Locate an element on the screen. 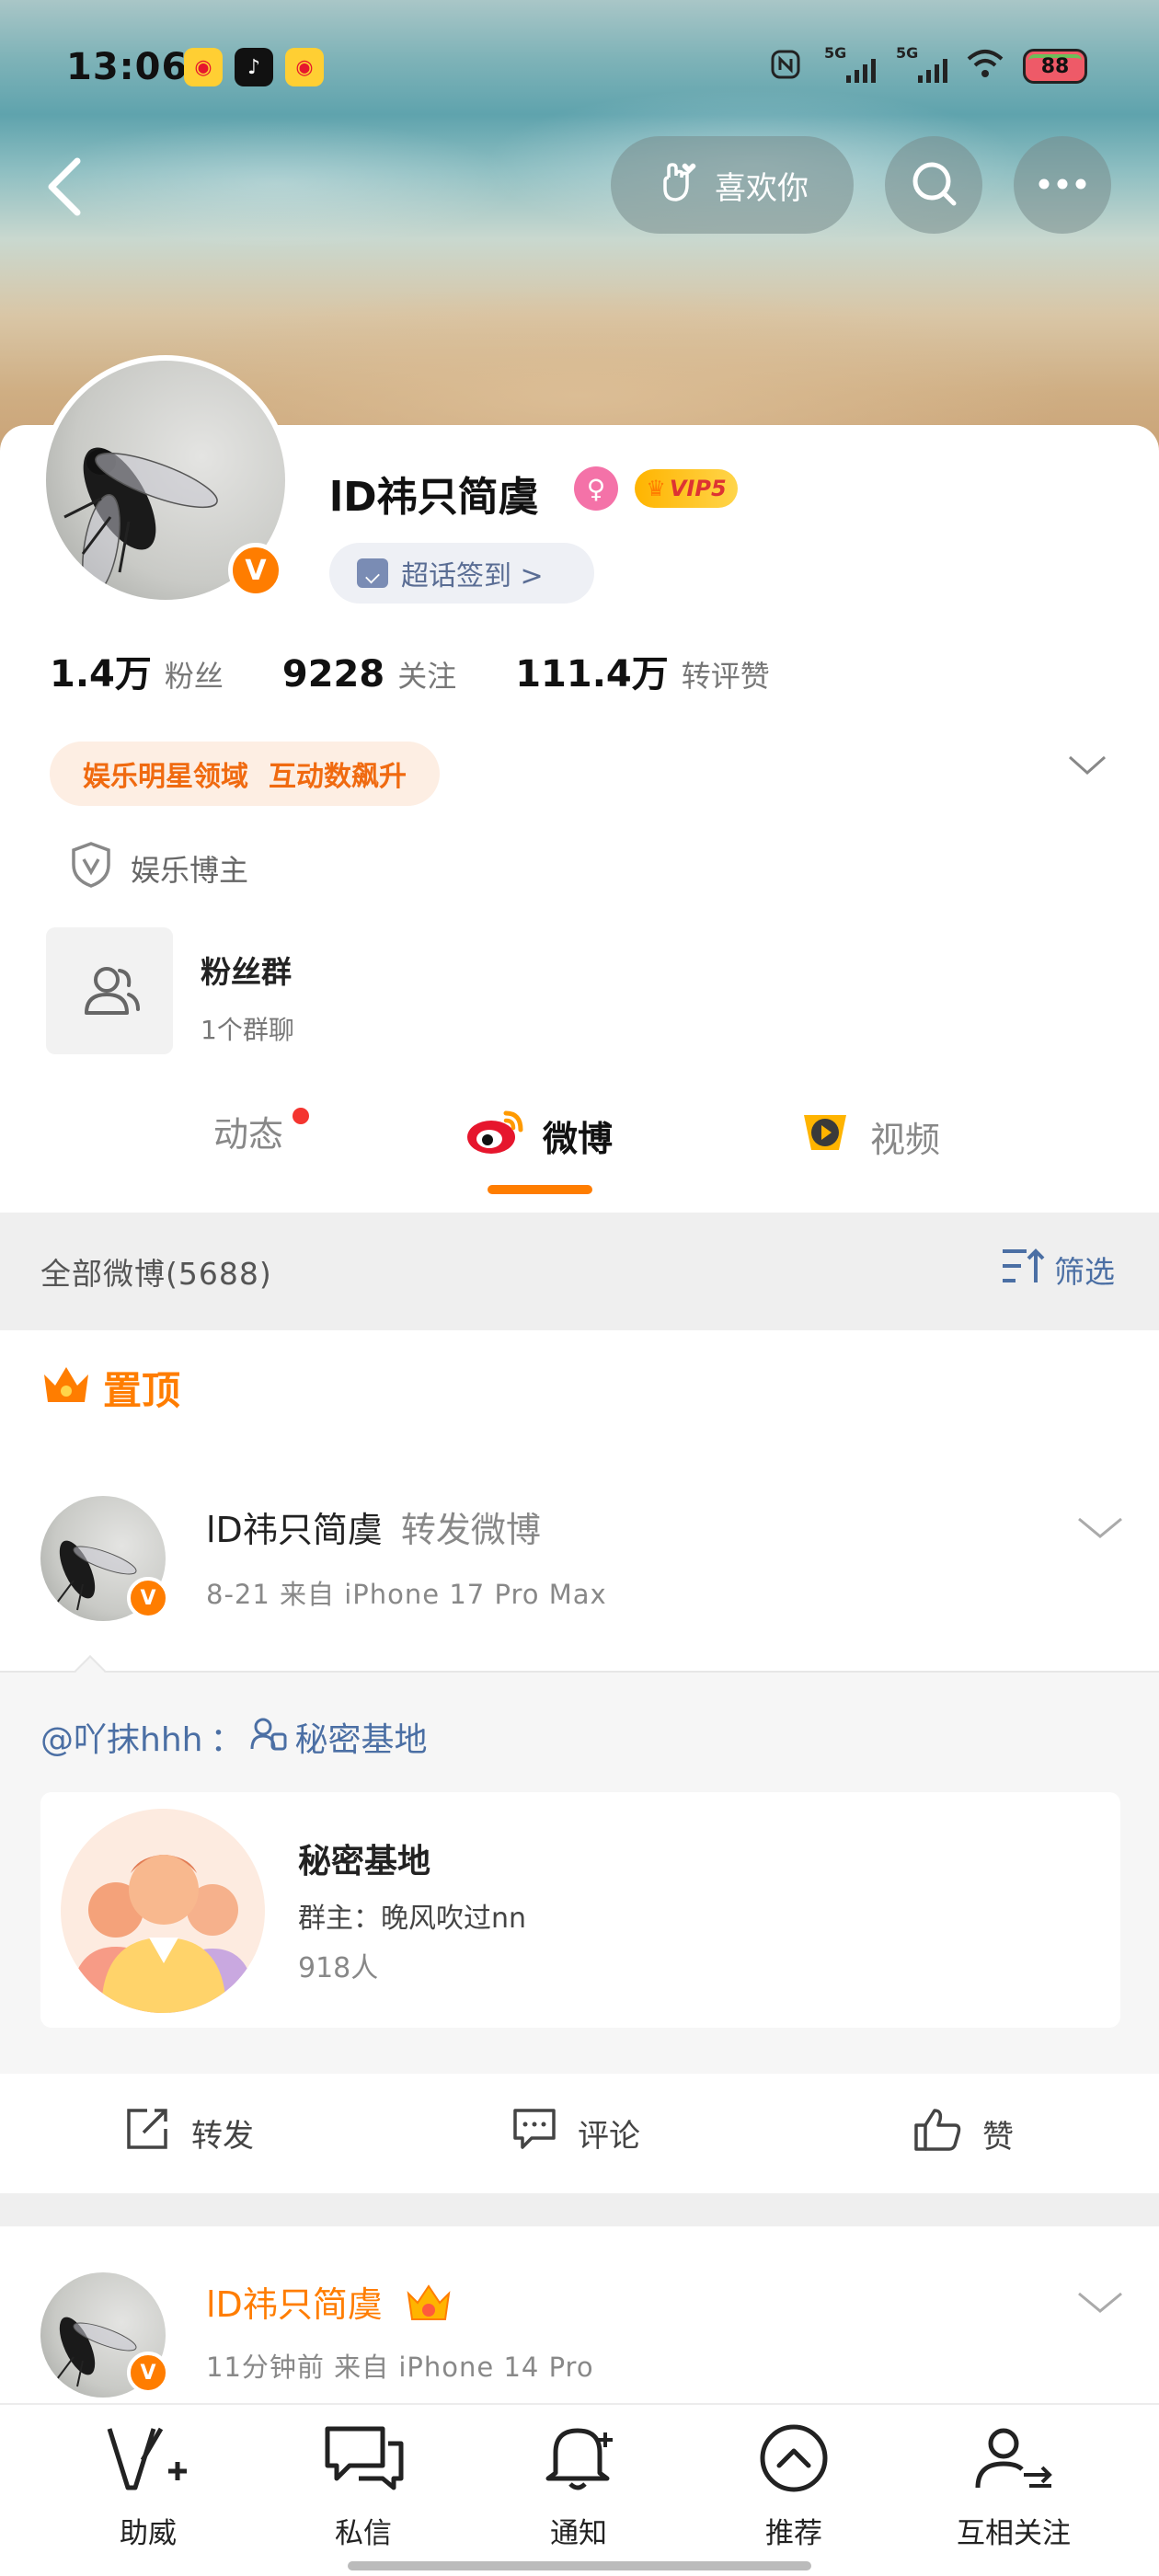 The image size is (1159, 2576). comment-button: 评论 is located at coordinates (575, 2133).